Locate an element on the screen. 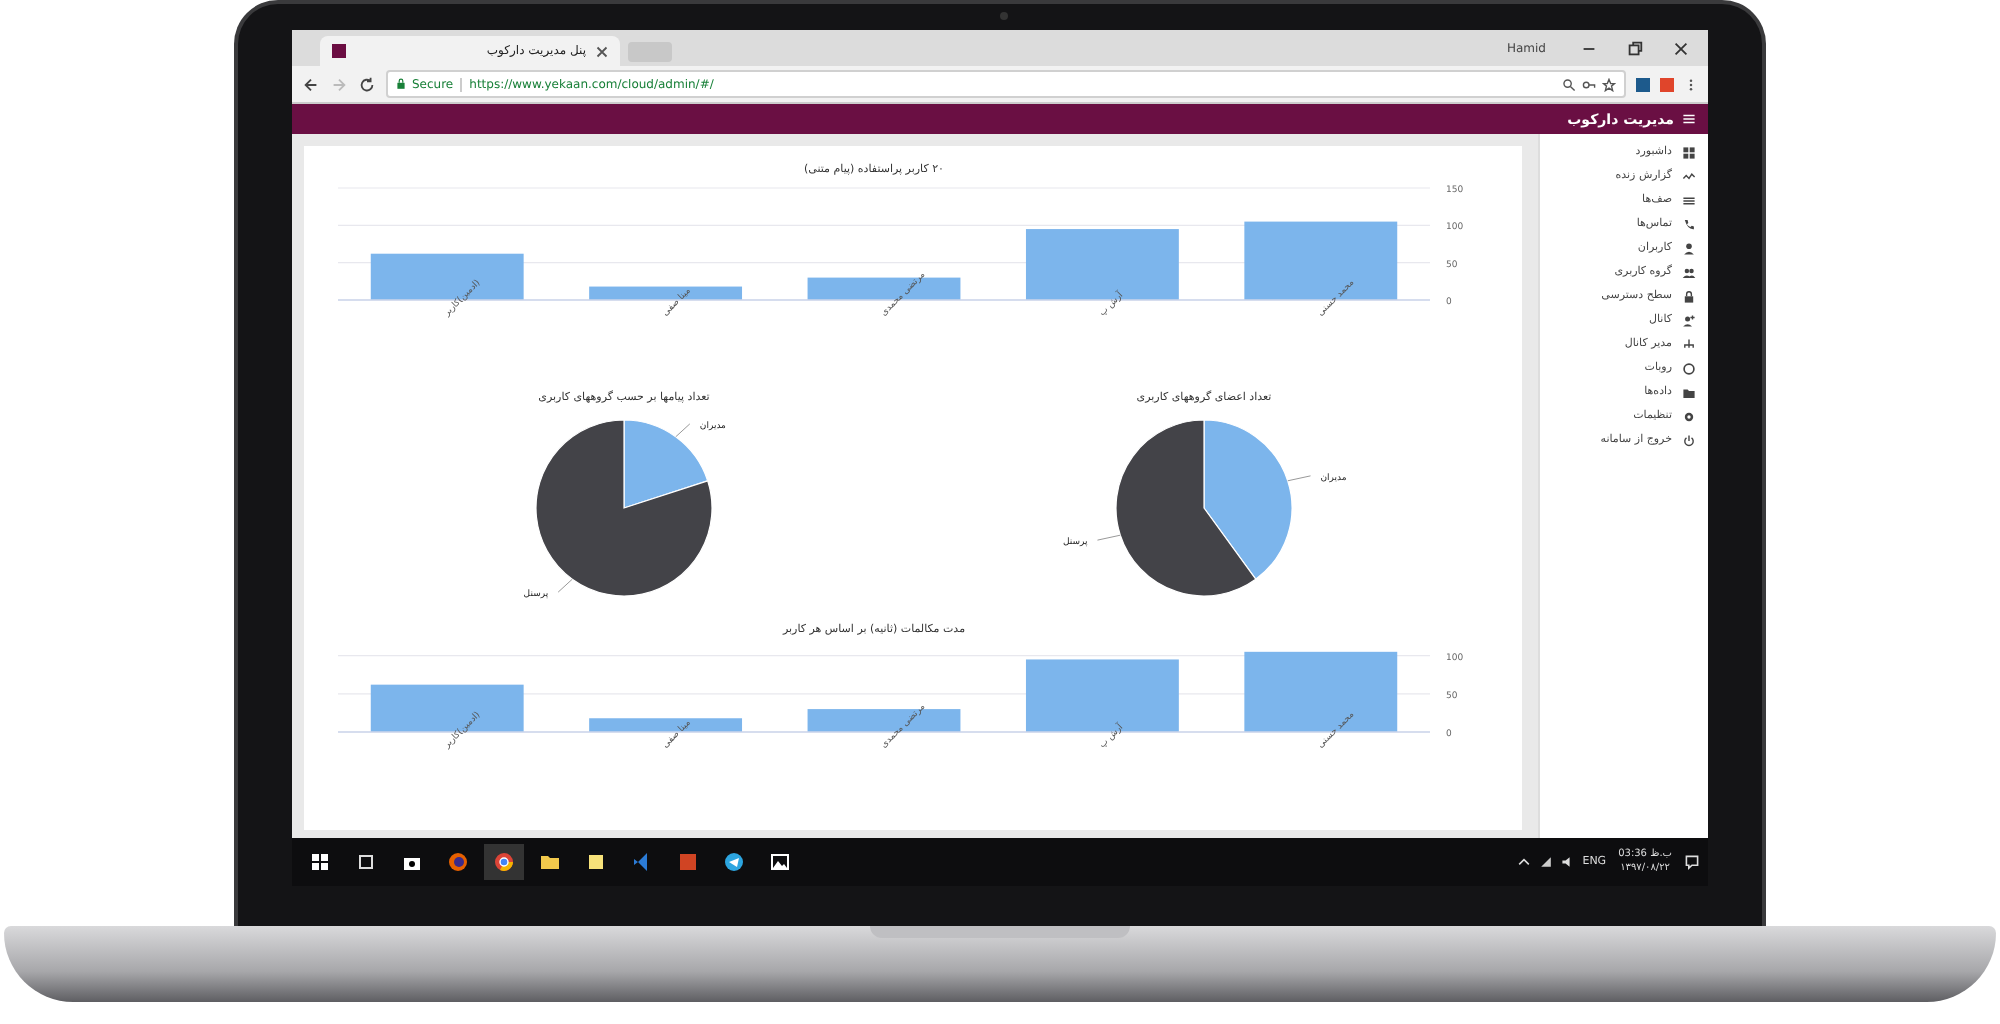  caret-icon is located at coordinates (1524, 862).